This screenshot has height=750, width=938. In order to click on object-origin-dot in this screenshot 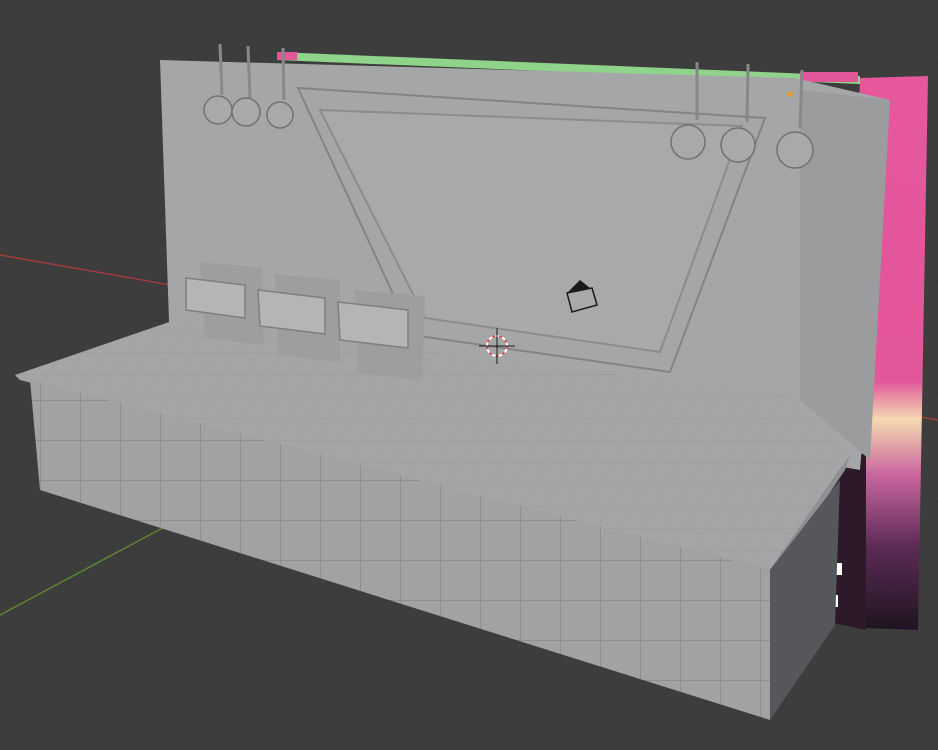, I will do `click(790, 94)`.